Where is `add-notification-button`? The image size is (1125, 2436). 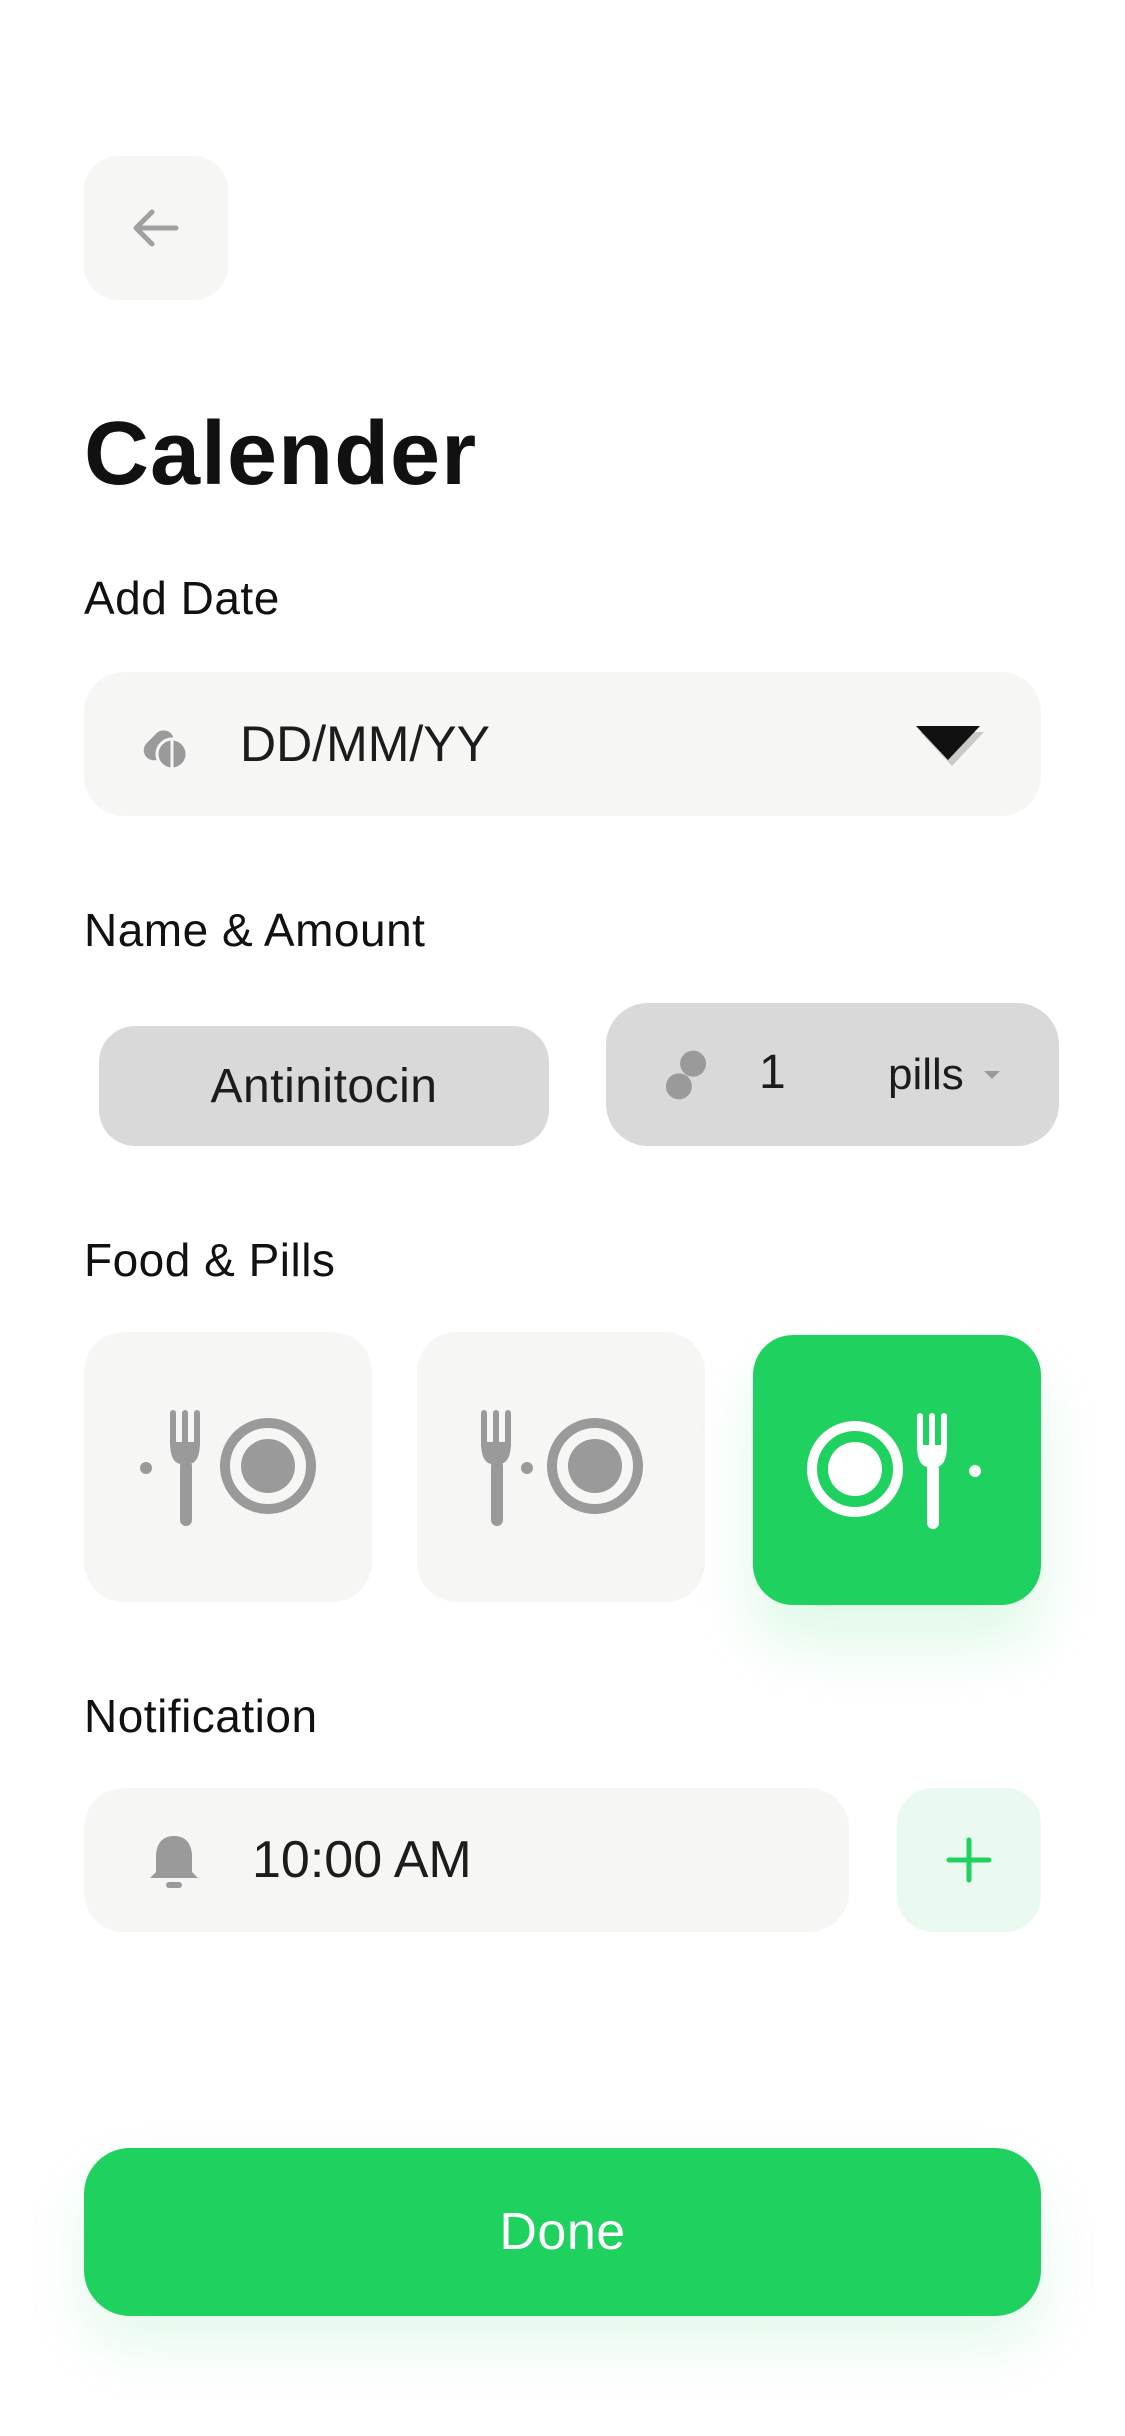
add-notification-button is located at coordinates (969, 1860).